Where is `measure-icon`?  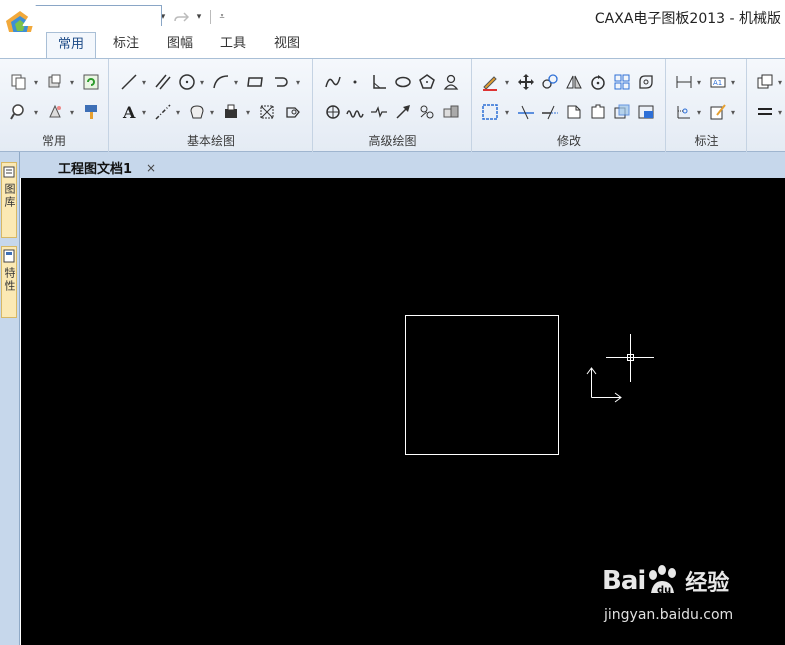
measure-icon is located at coordinates (55, 112).